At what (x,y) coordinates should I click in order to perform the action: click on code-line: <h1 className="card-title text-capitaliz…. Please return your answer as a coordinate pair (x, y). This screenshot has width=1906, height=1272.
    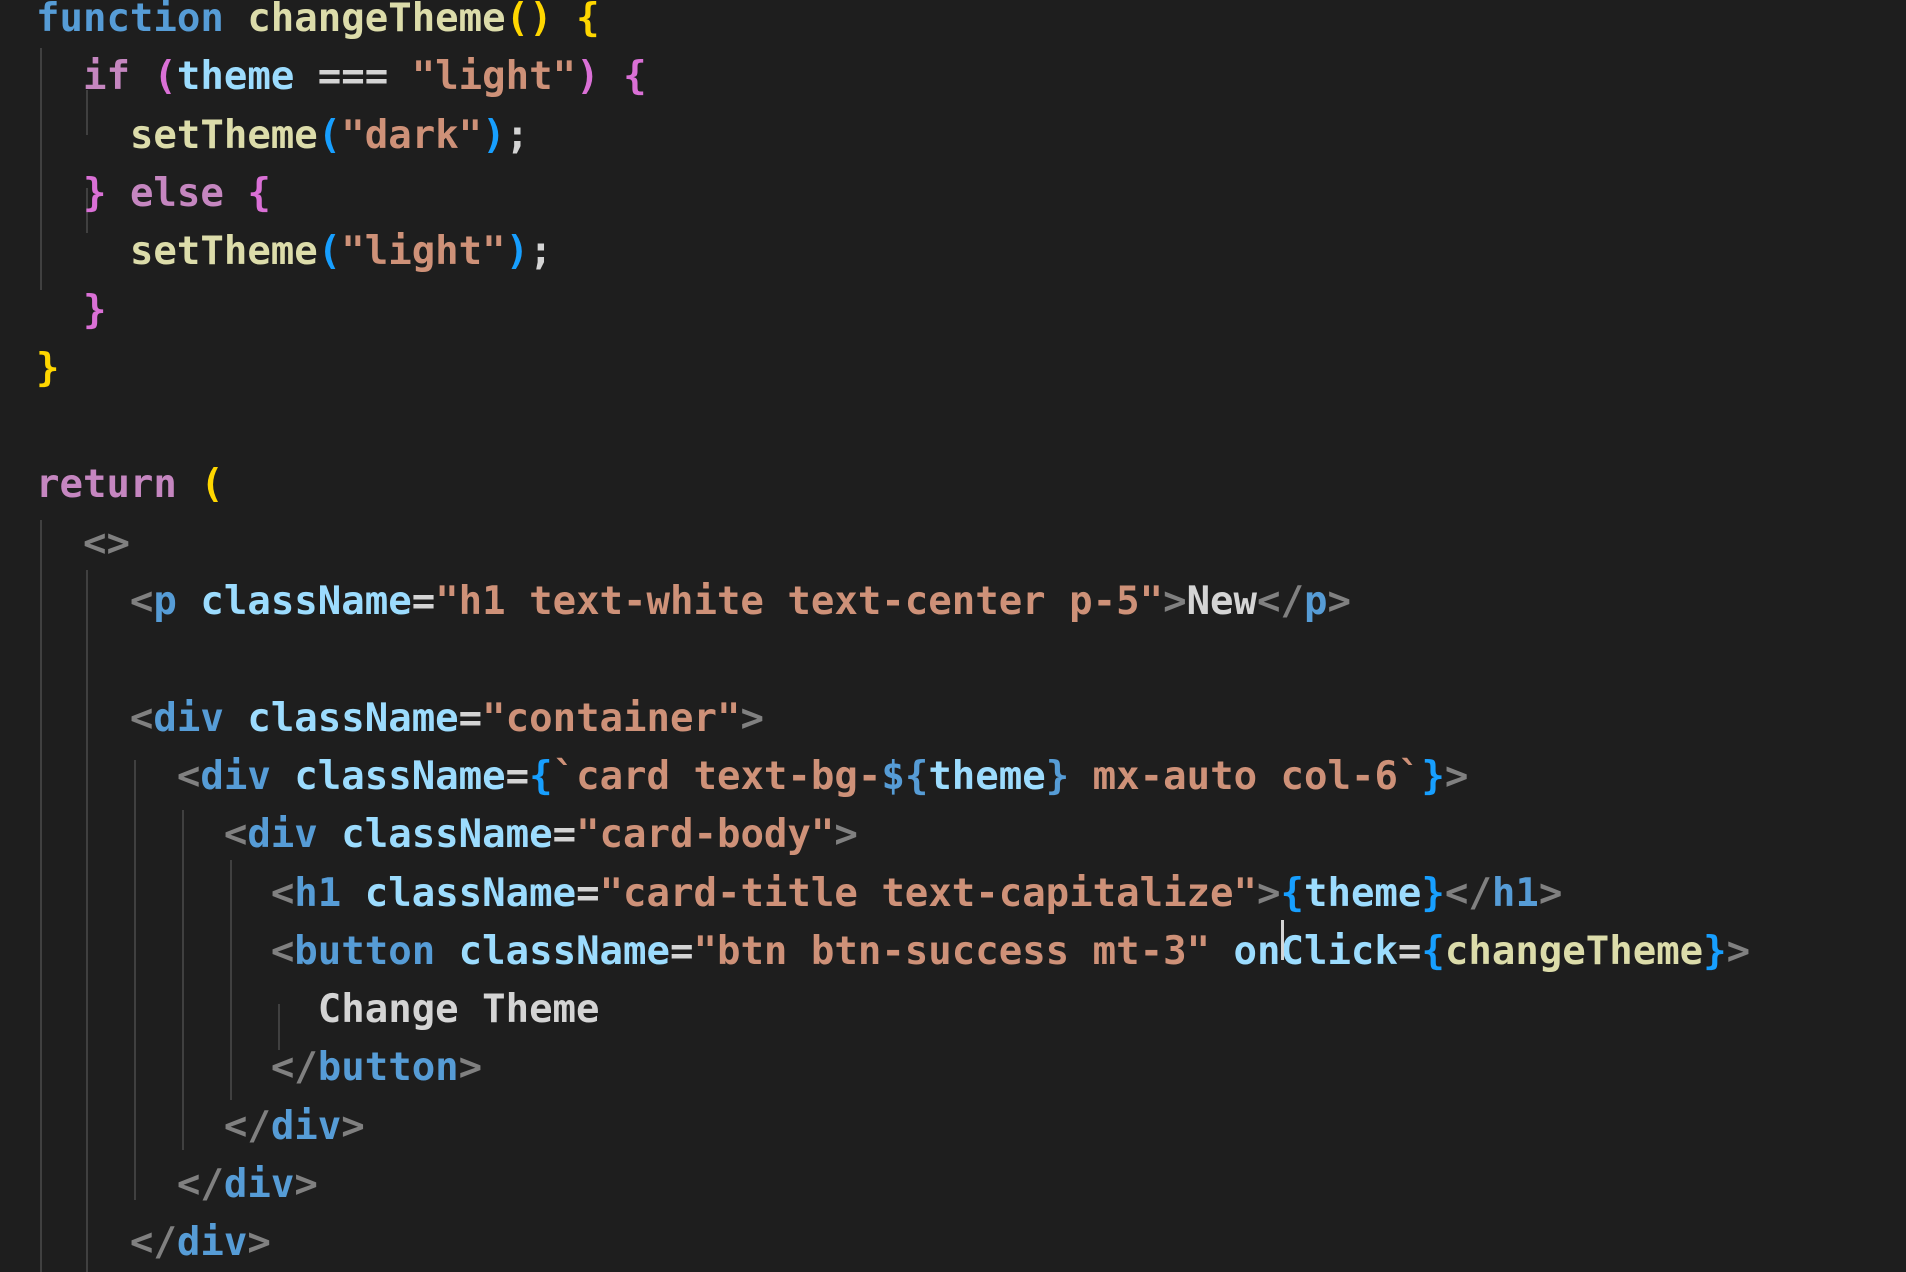
    Looking at the image, I should click on (971, 894).